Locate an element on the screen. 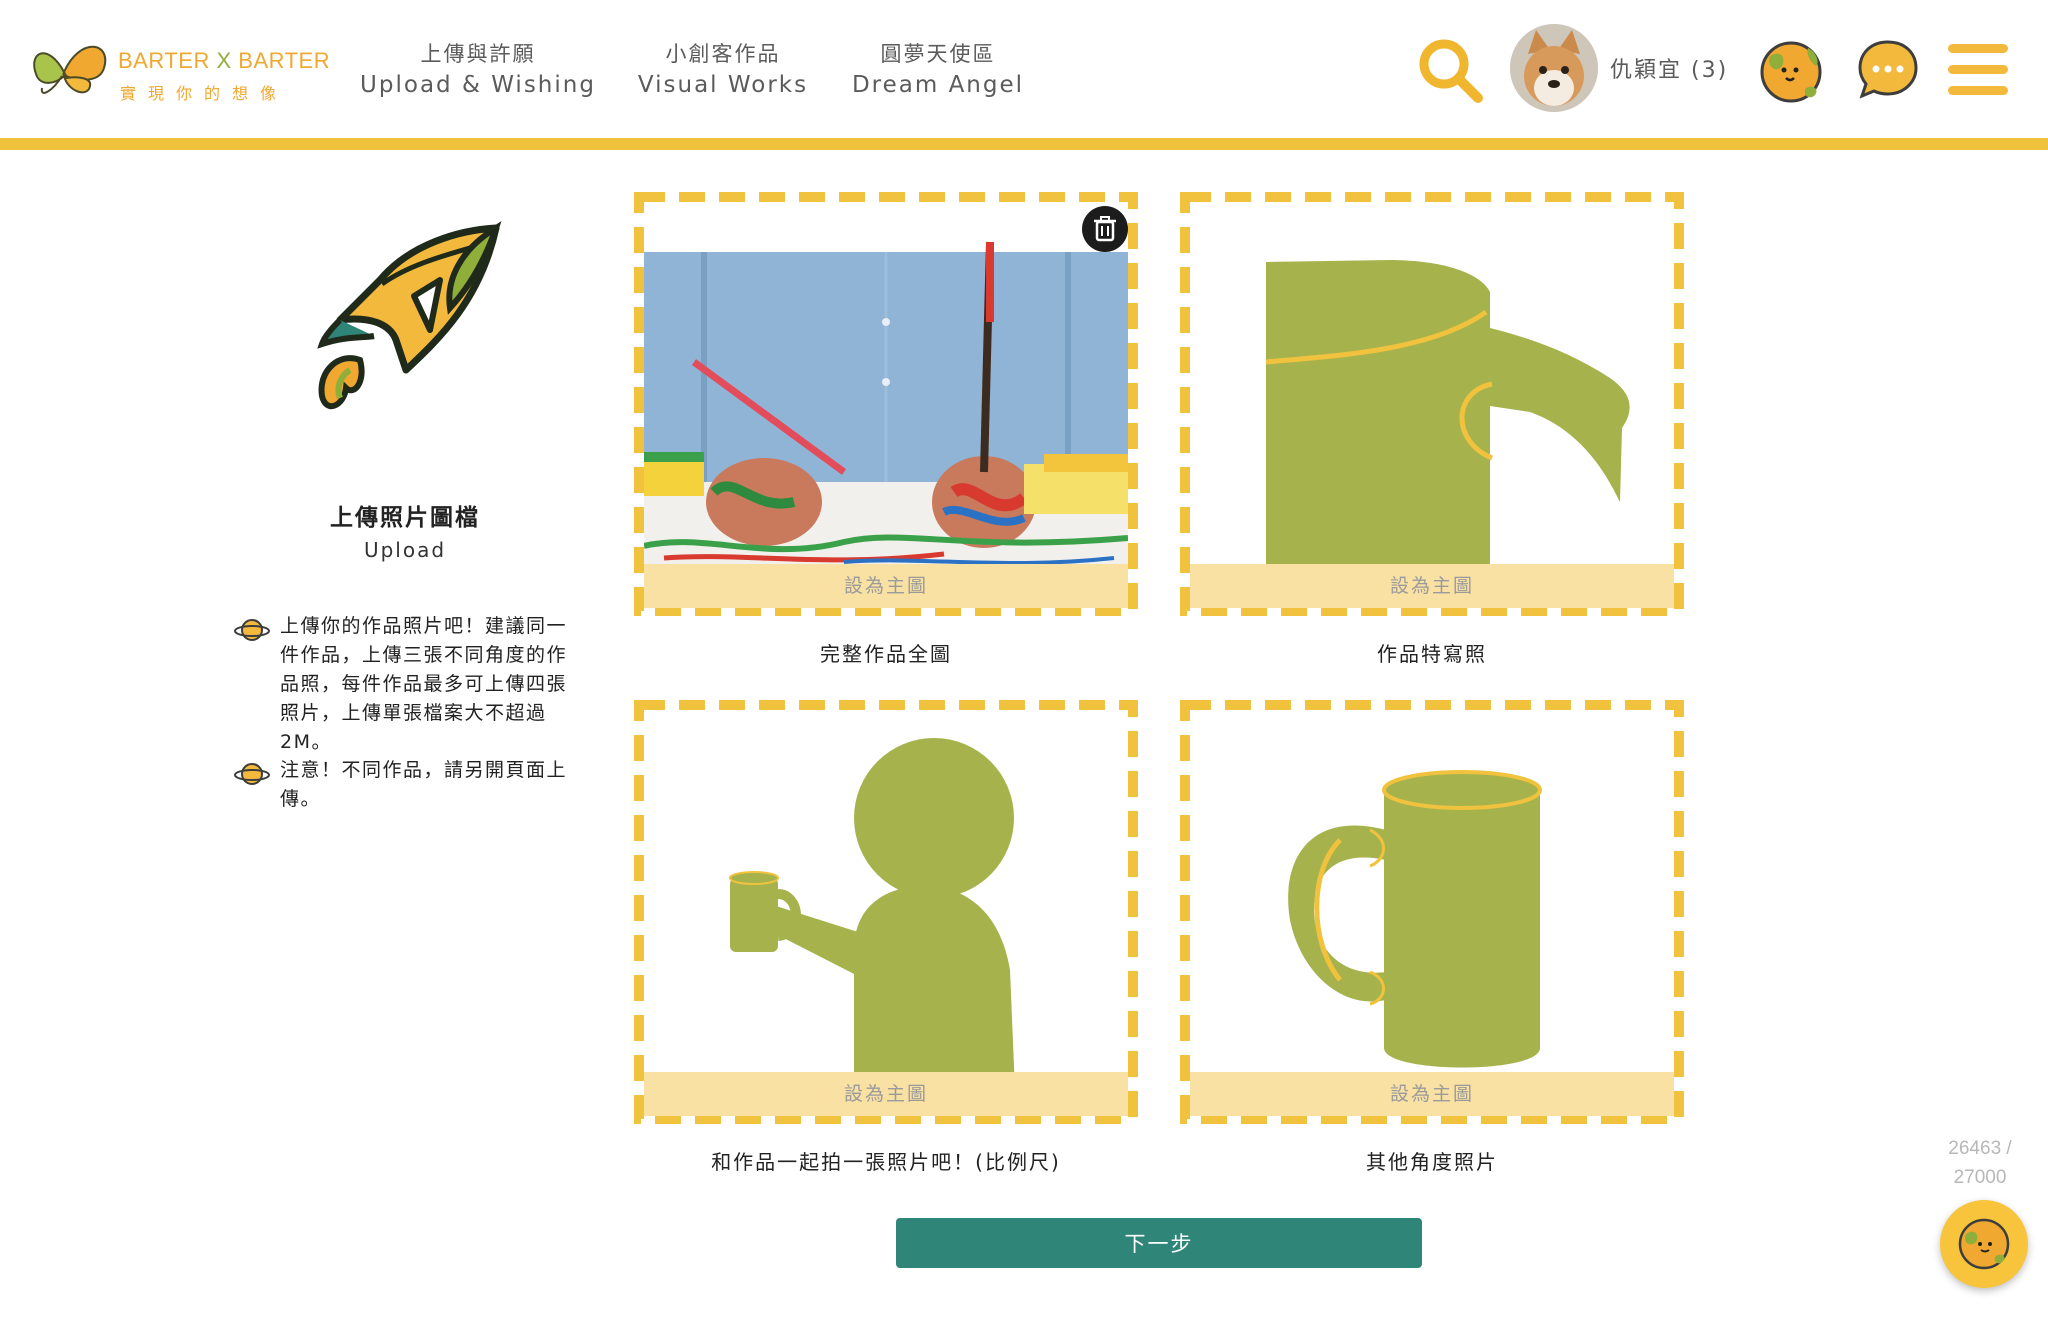 The height and width of the screenshot is (1327, 2048). user-name: 仇穎宜 (3) is located at coordinates (1669, 68).